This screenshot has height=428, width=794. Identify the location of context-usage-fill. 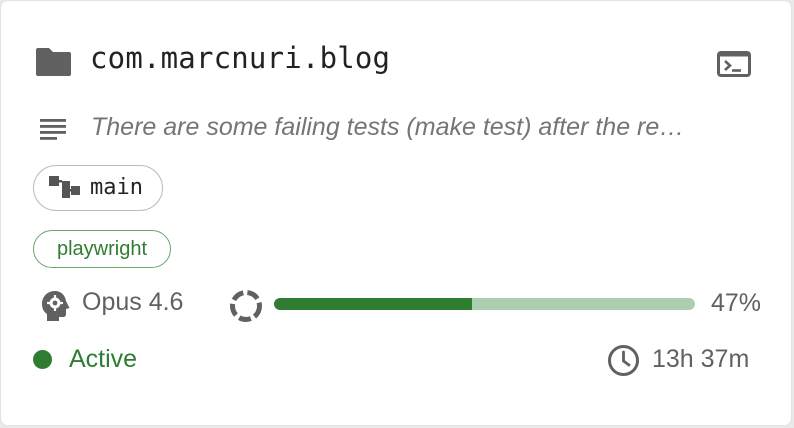
(373, 304).